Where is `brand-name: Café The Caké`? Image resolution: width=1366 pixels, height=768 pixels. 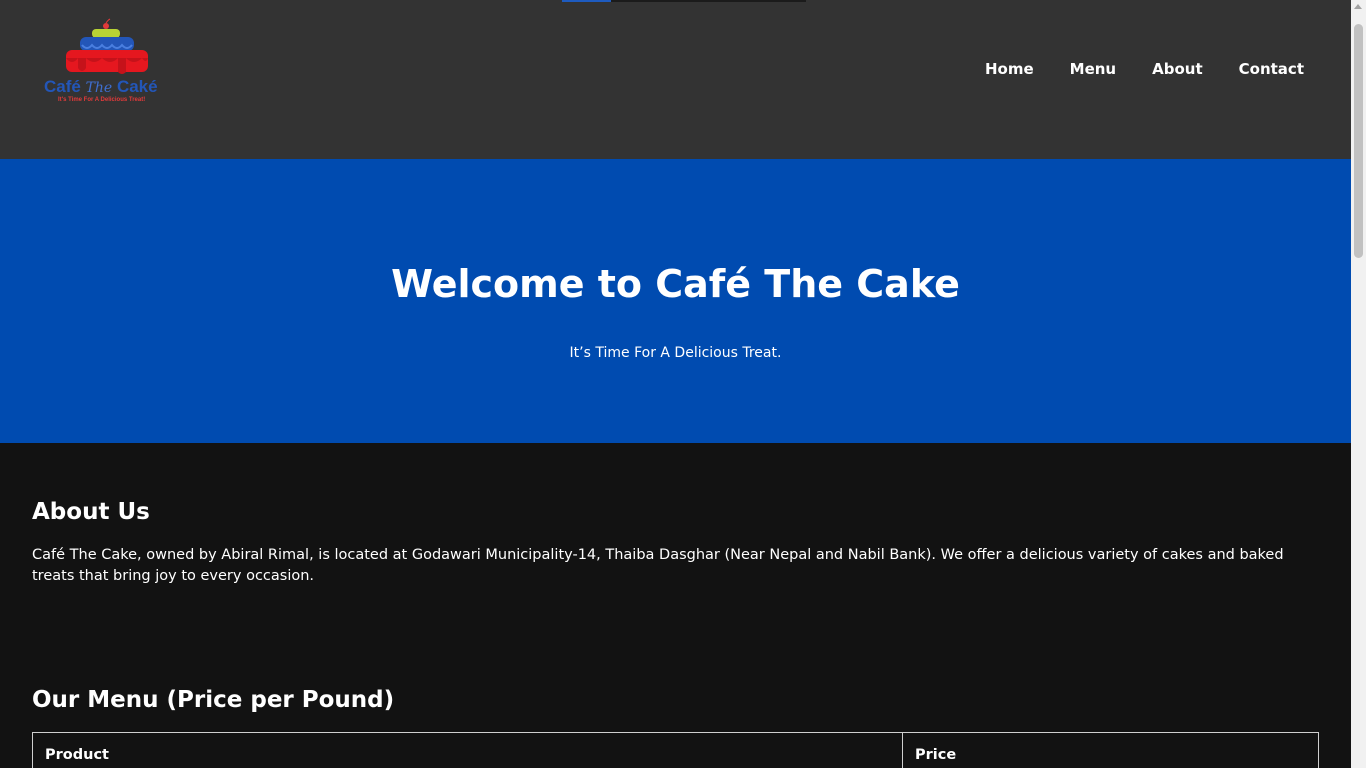 brand-name: Café The Caké is located at coordinates (109, 87).